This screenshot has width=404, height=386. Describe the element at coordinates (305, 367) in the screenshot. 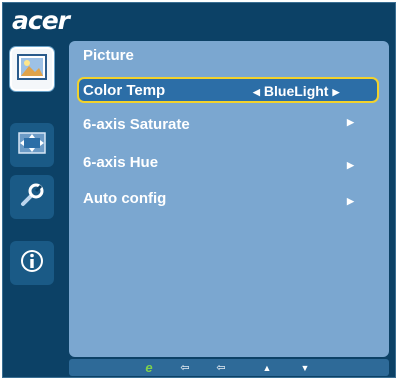

I see `down-icon: ▼` at that location.